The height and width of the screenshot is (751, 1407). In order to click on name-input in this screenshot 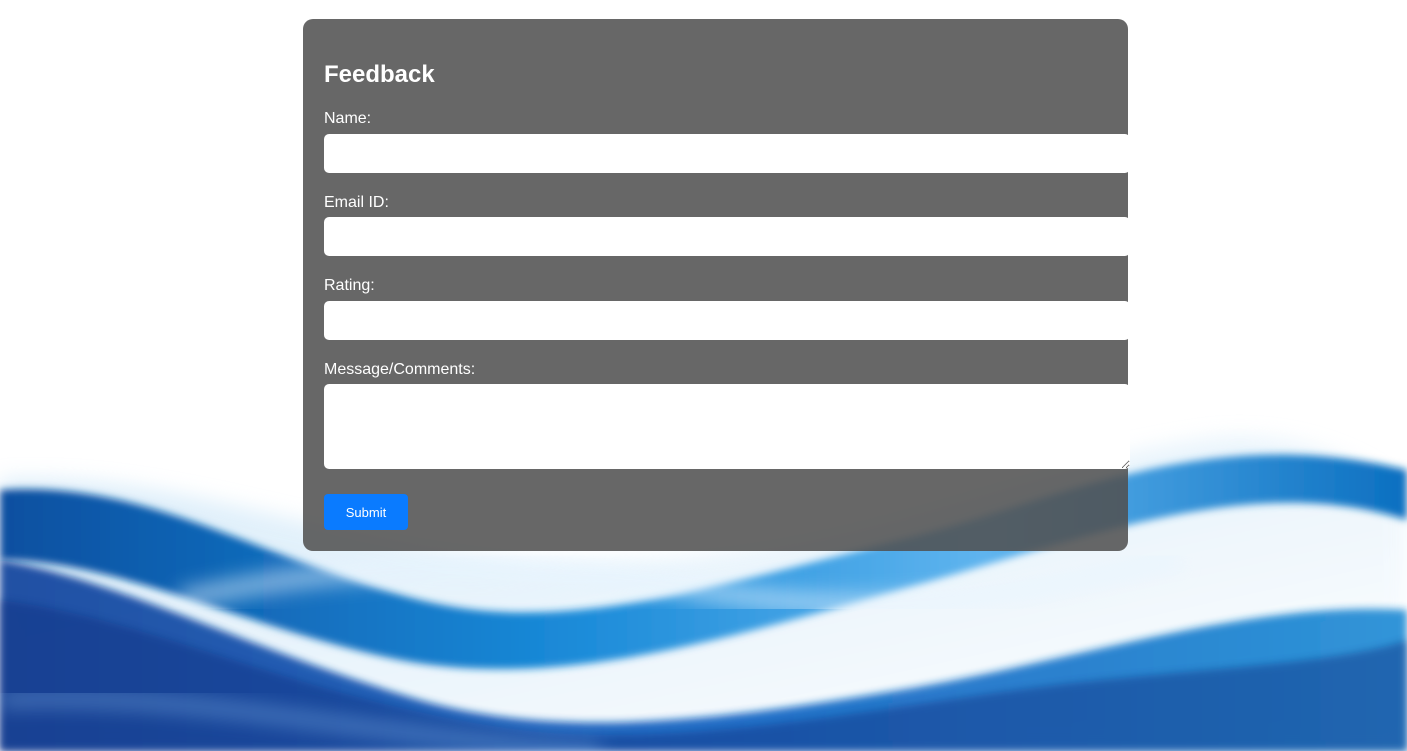, I will do `click(727, 153)`.